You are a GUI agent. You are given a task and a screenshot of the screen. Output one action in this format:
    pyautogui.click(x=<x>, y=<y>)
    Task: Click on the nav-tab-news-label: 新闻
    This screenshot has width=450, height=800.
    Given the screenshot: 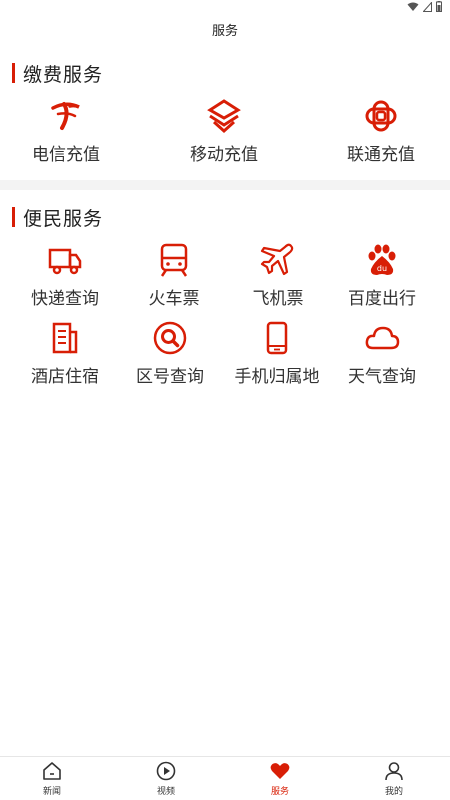 What is the action you would take?
    pyautogui.click(x=51, y=792)
    